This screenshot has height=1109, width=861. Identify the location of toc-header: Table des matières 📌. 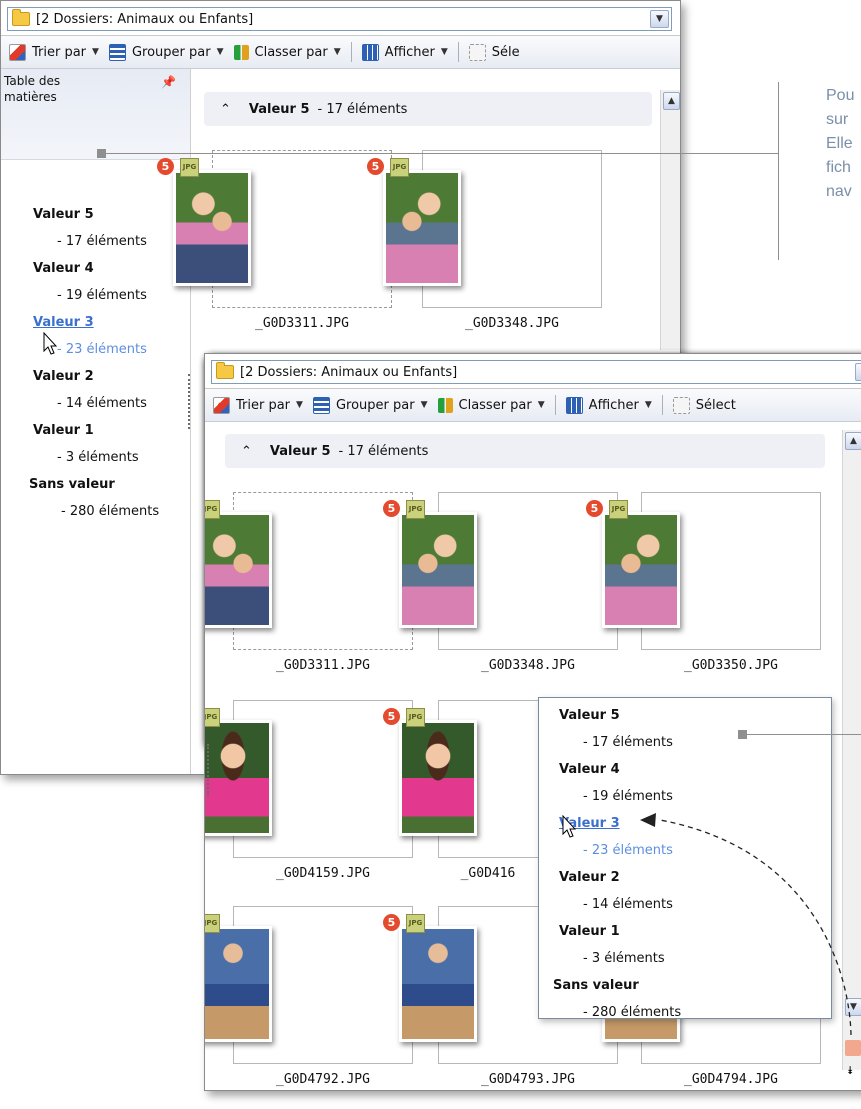
(95, 114).